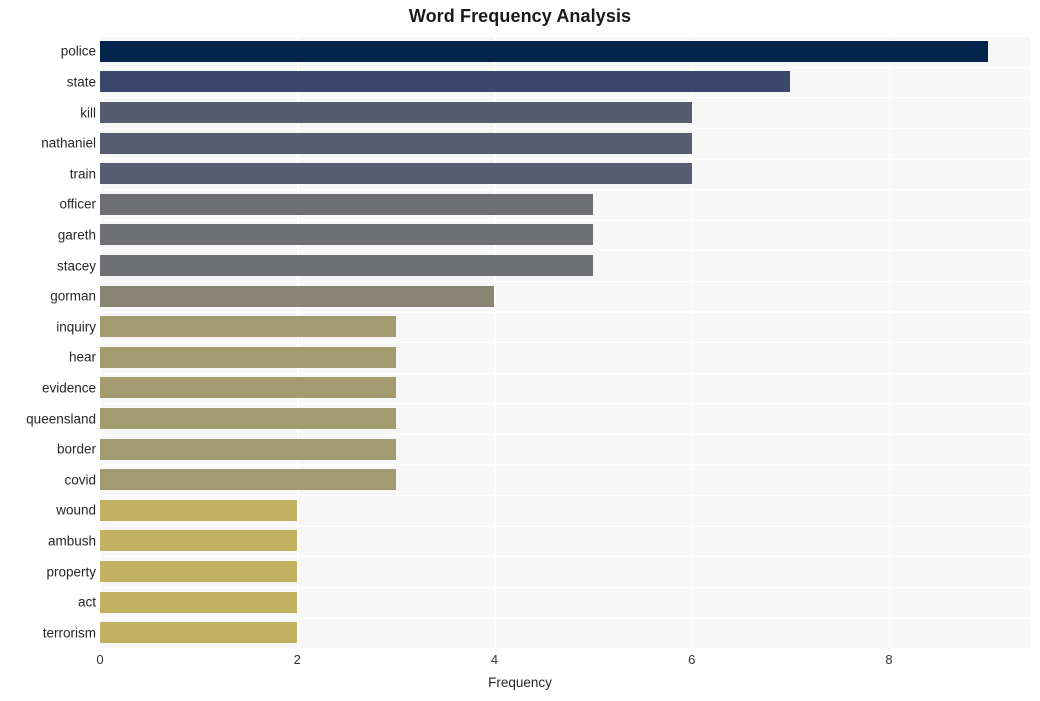 The height and width of the screenshot is (701, 1040). Describe the element at coordinates (71, 541) in the screenshot. I see `y-axis-tick-label: ambush` at that location.